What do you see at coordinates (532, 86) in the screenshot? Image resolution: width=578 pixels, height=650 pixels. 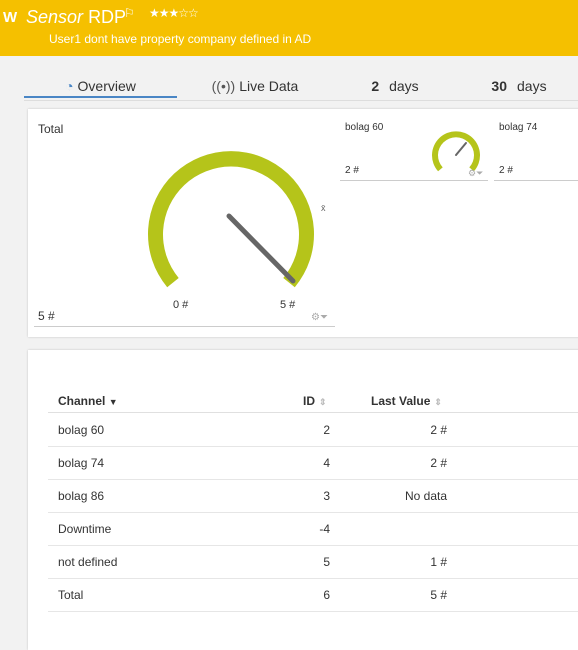 I see `tab-30-days-unit: days` at bounding box center [532, 86].